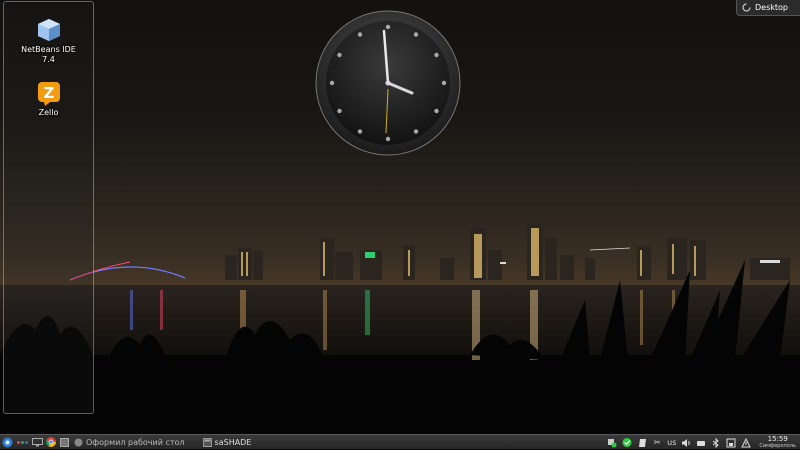 The image size is (800, 450). I want to click on system-tray: ✂ us 15:59 Симферополь, so click(703, 442).